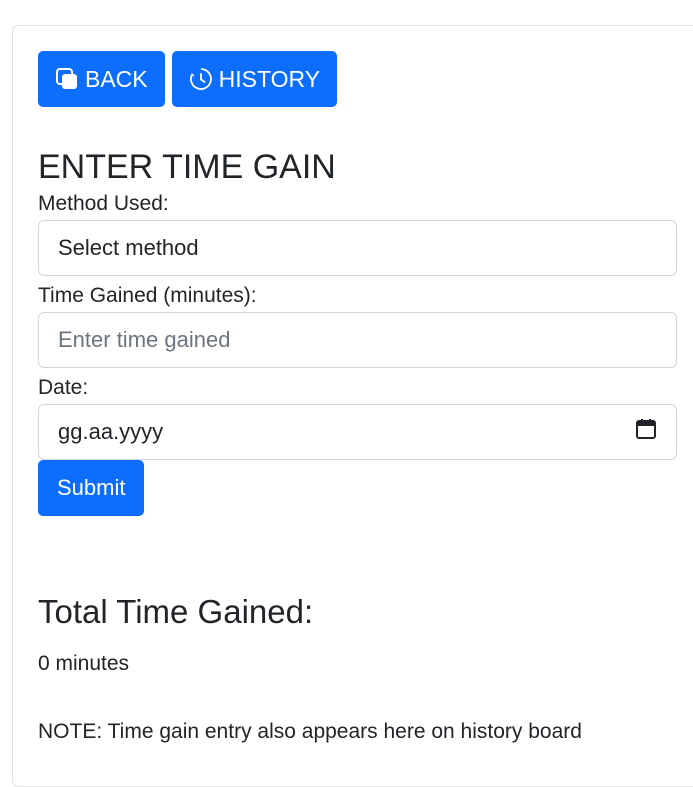 The height and width of the screenshot is (787, 693). I want to click on form-title: ENTER TIME GAIN, so click(187, 167).